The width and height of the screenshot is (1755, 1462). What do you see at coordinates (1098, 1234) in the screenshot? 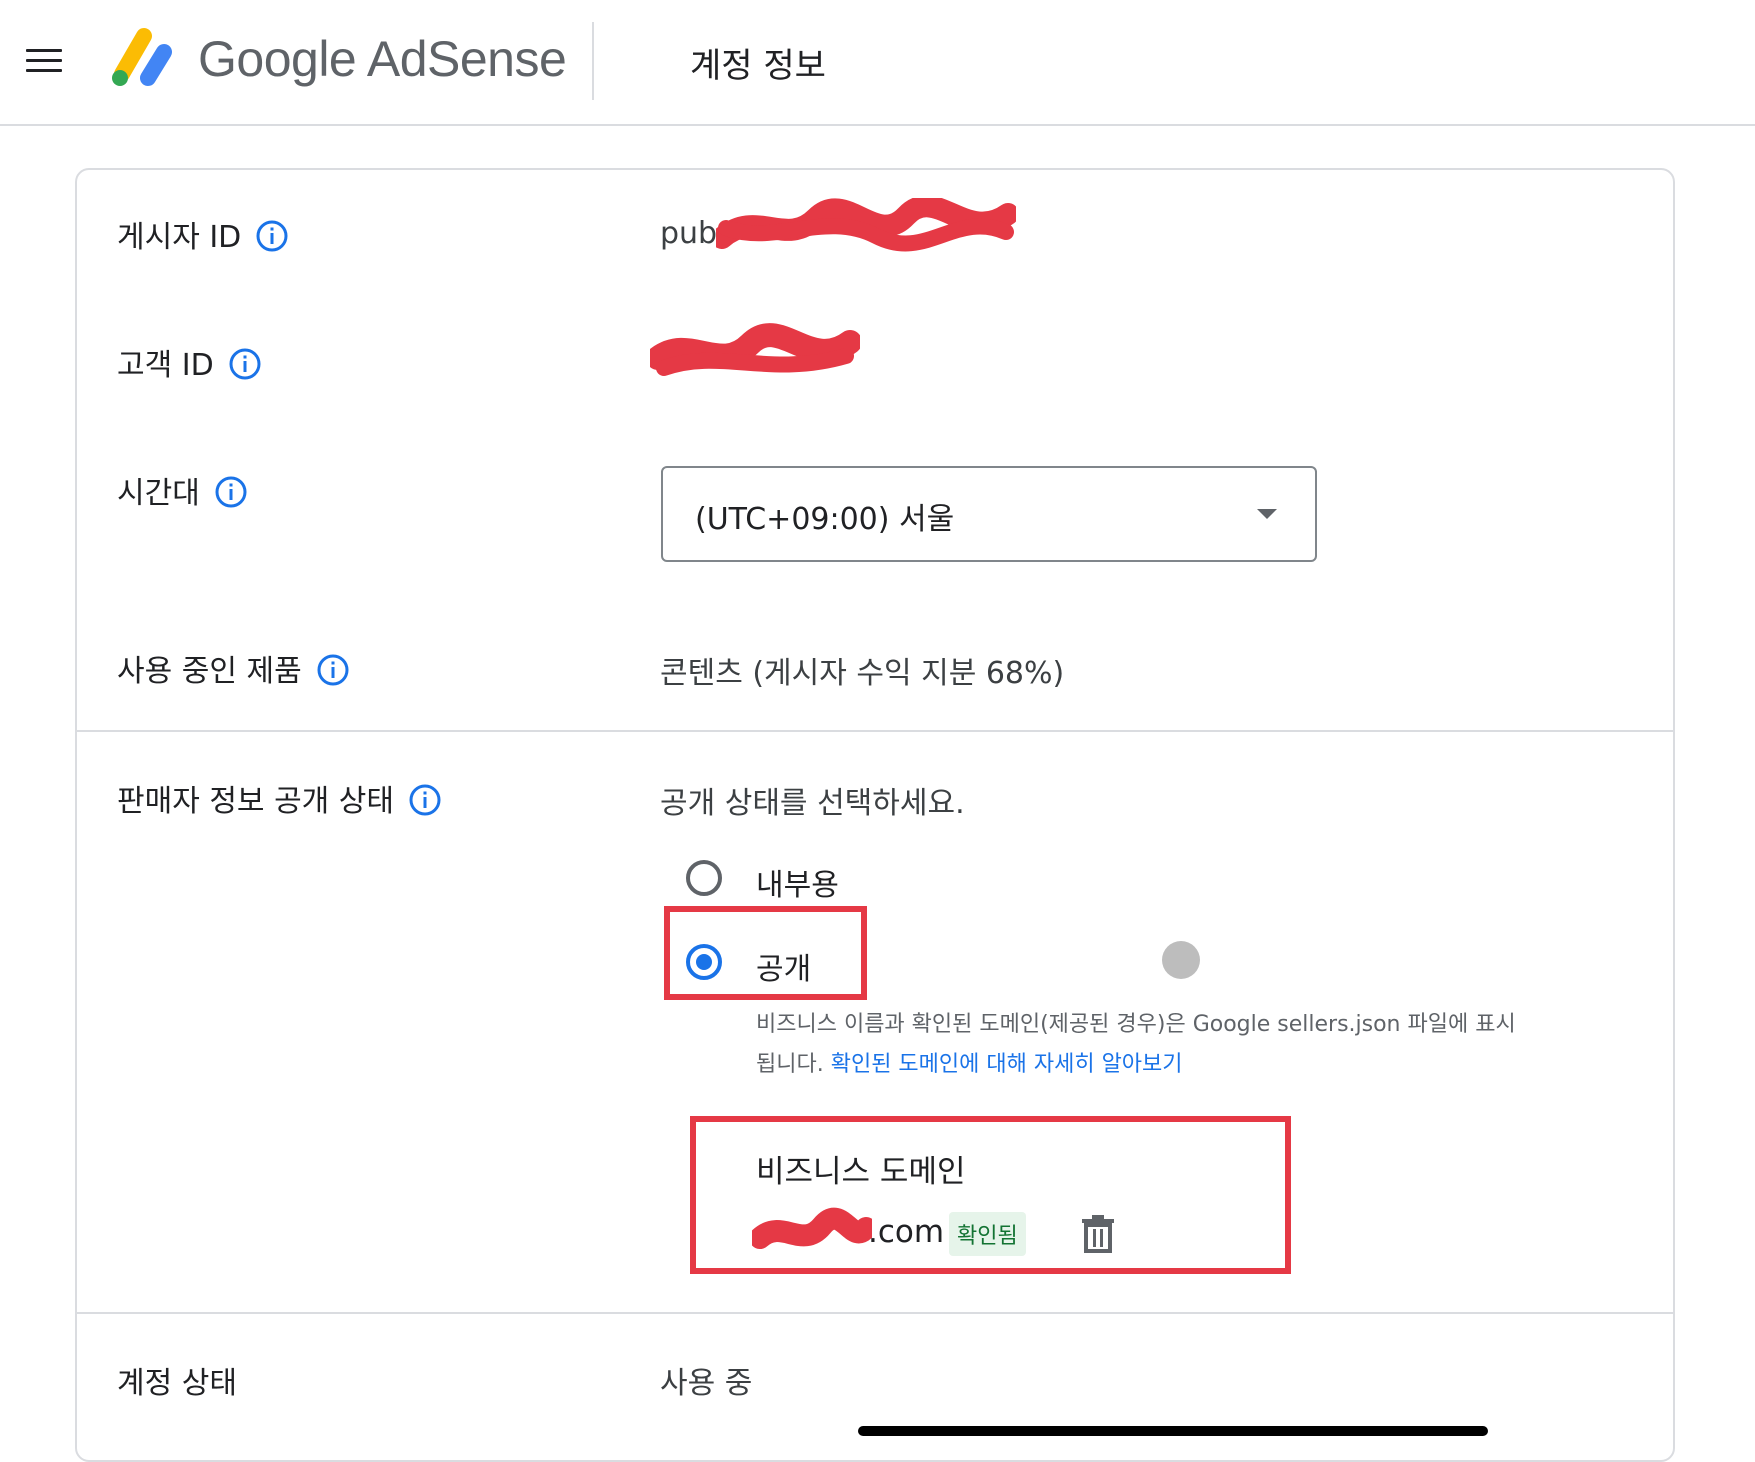
I see `trash-icon` at bounding box center [1098, 1234].